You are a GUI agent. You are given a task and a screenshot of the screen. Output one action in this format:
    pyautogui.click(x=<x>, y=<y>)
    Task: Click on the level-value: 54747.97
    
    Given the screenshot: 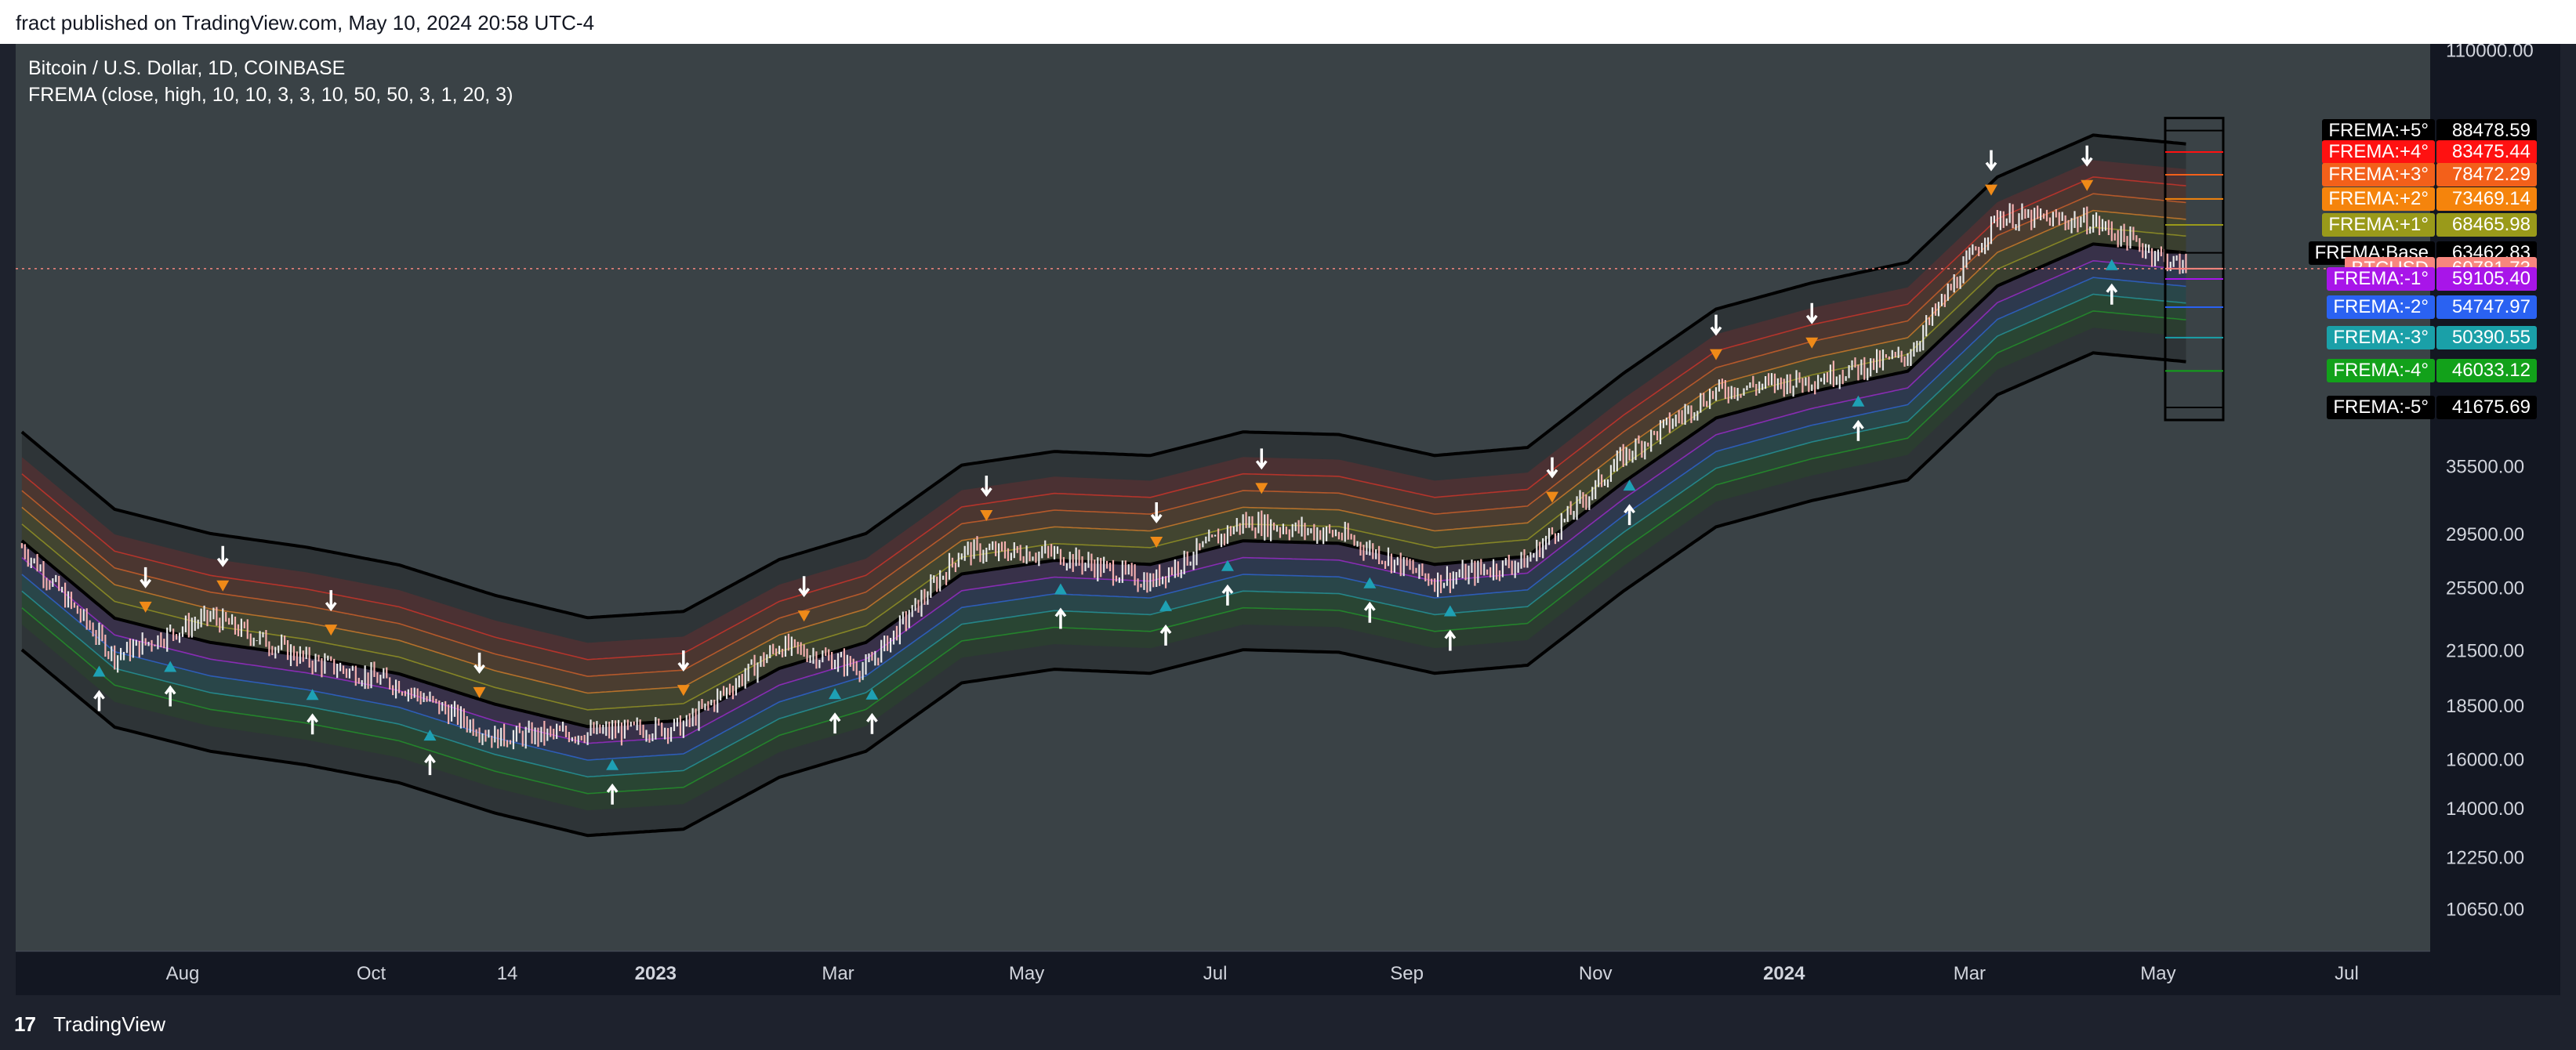 What is the action you would take?
    pyautogui.click(x=2486, y=307)
    